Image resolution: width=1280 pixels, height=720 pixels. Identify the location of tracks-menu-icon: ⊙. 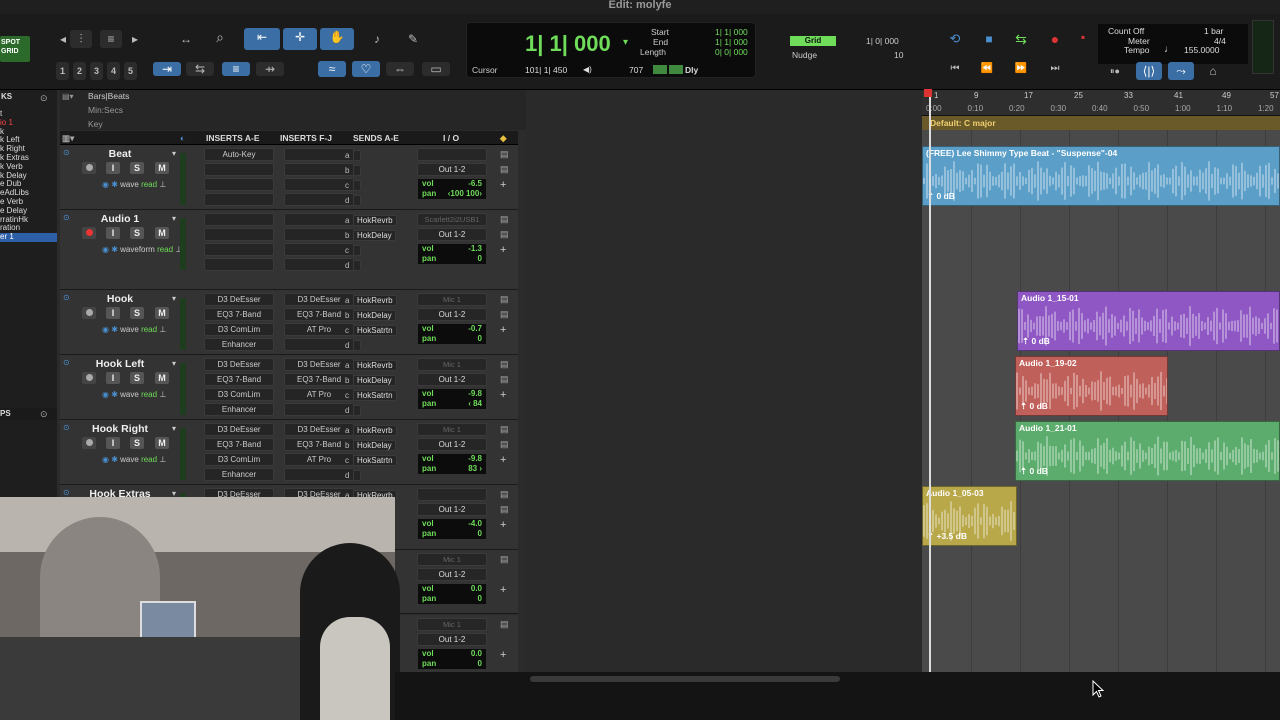
(44, 98).